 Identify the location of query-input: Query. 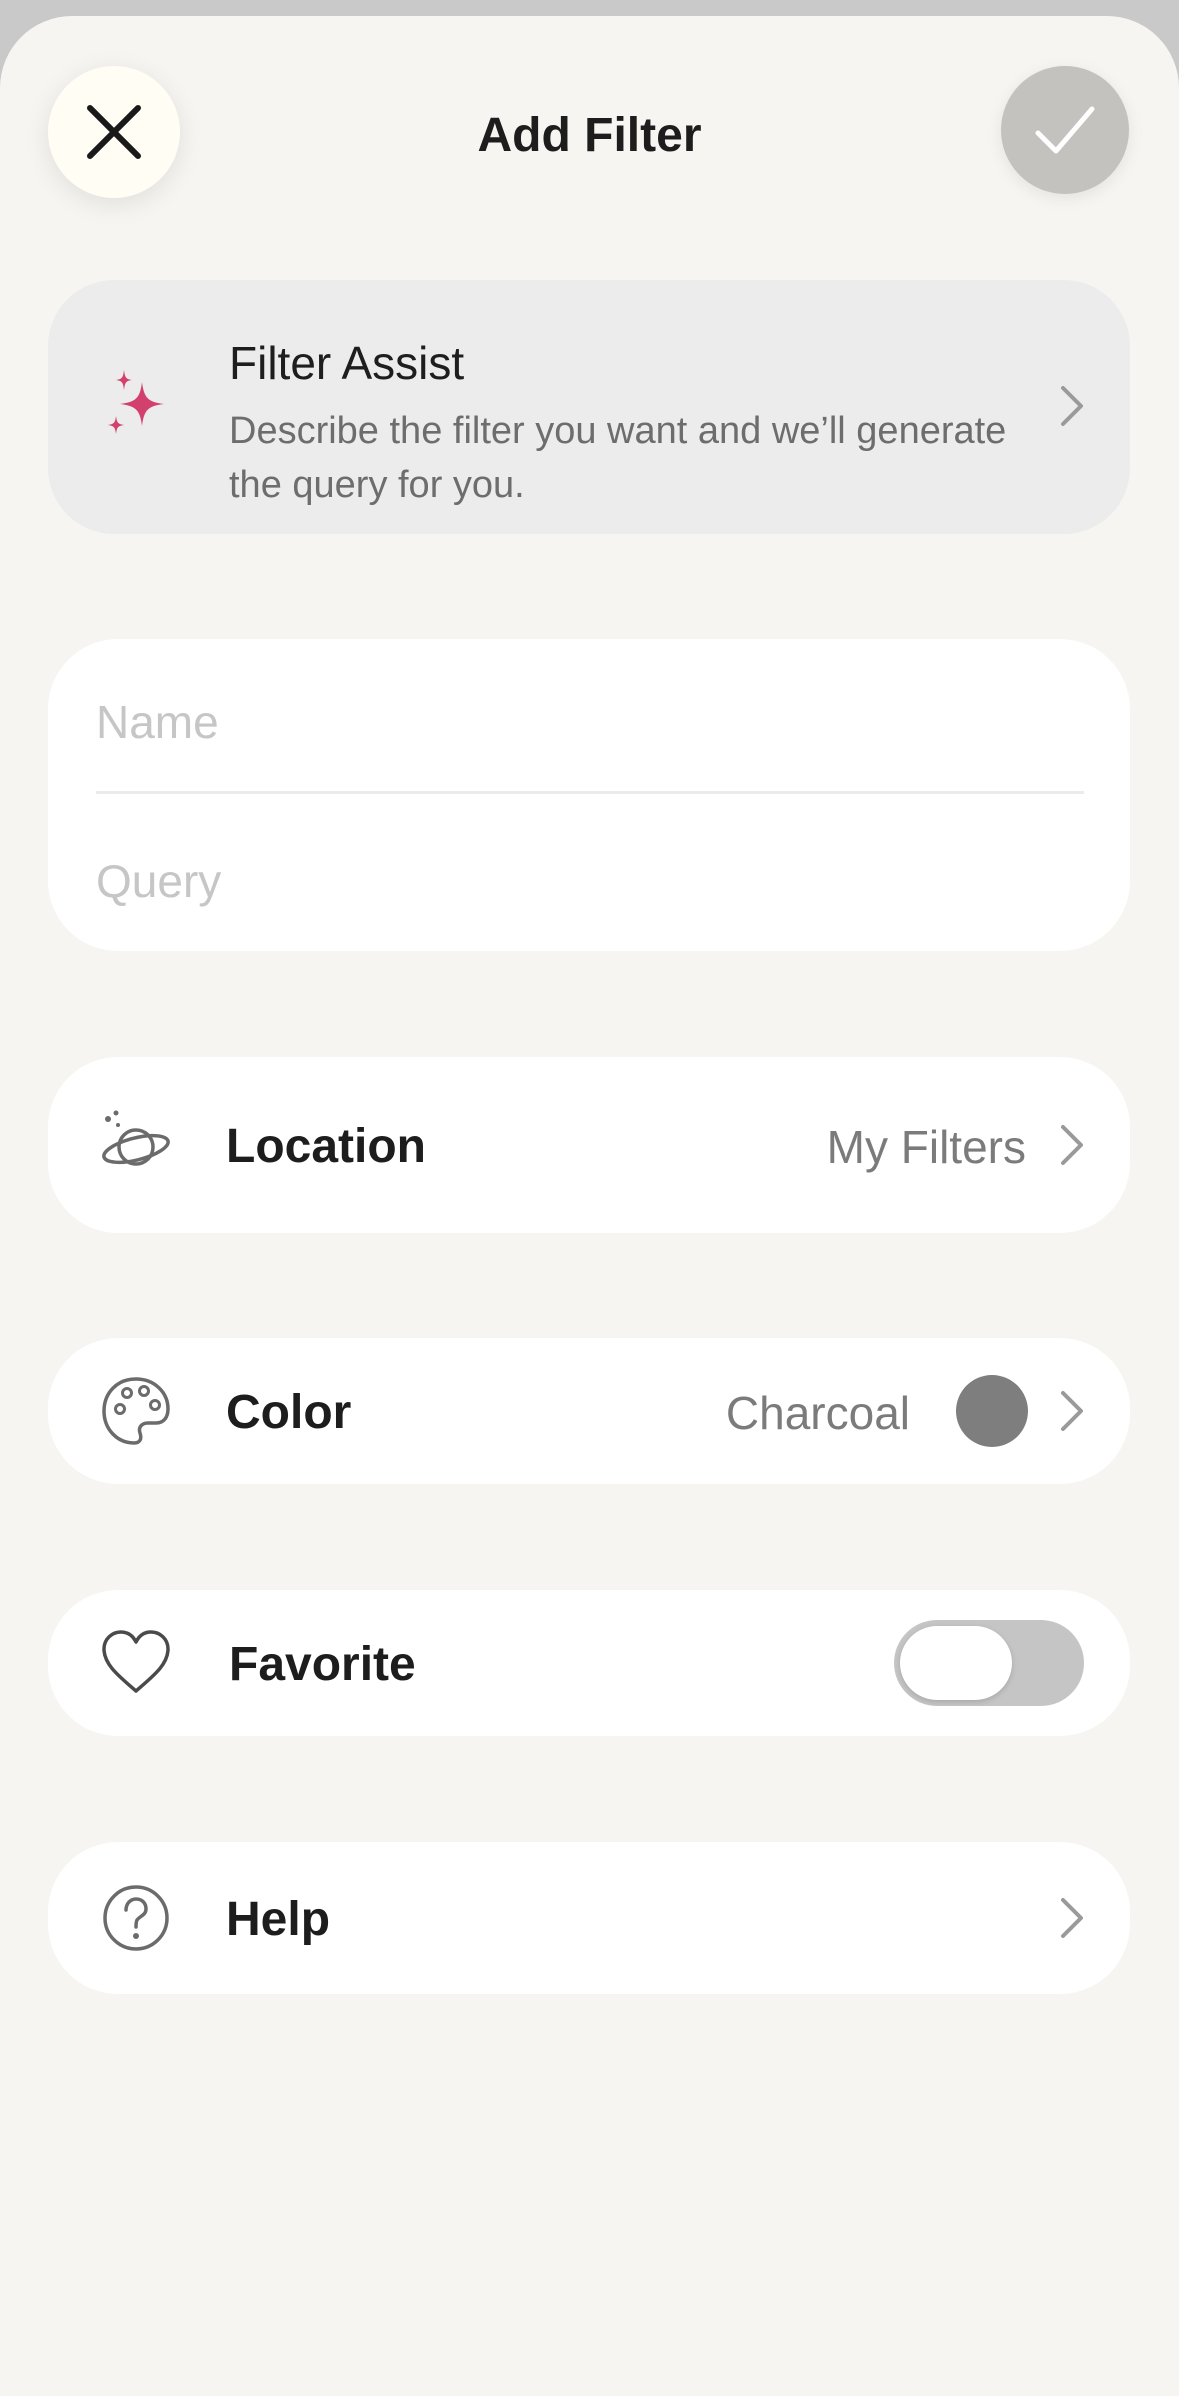
(590, 881).